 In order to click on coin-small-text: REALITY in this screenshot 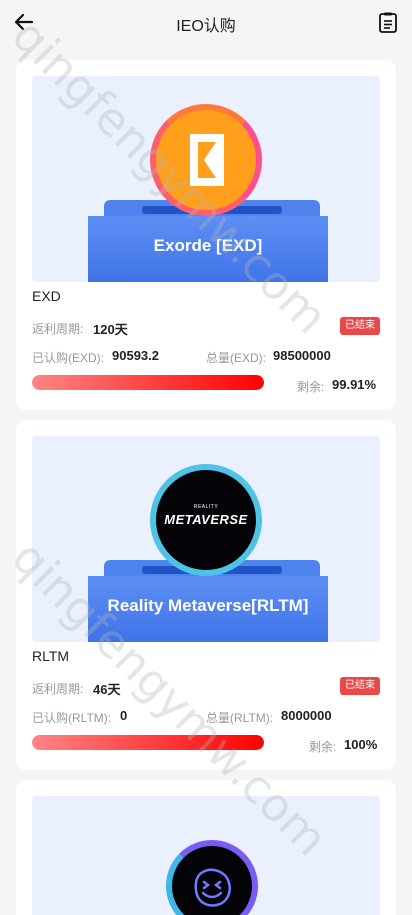, I will do `click(206, 507)`.